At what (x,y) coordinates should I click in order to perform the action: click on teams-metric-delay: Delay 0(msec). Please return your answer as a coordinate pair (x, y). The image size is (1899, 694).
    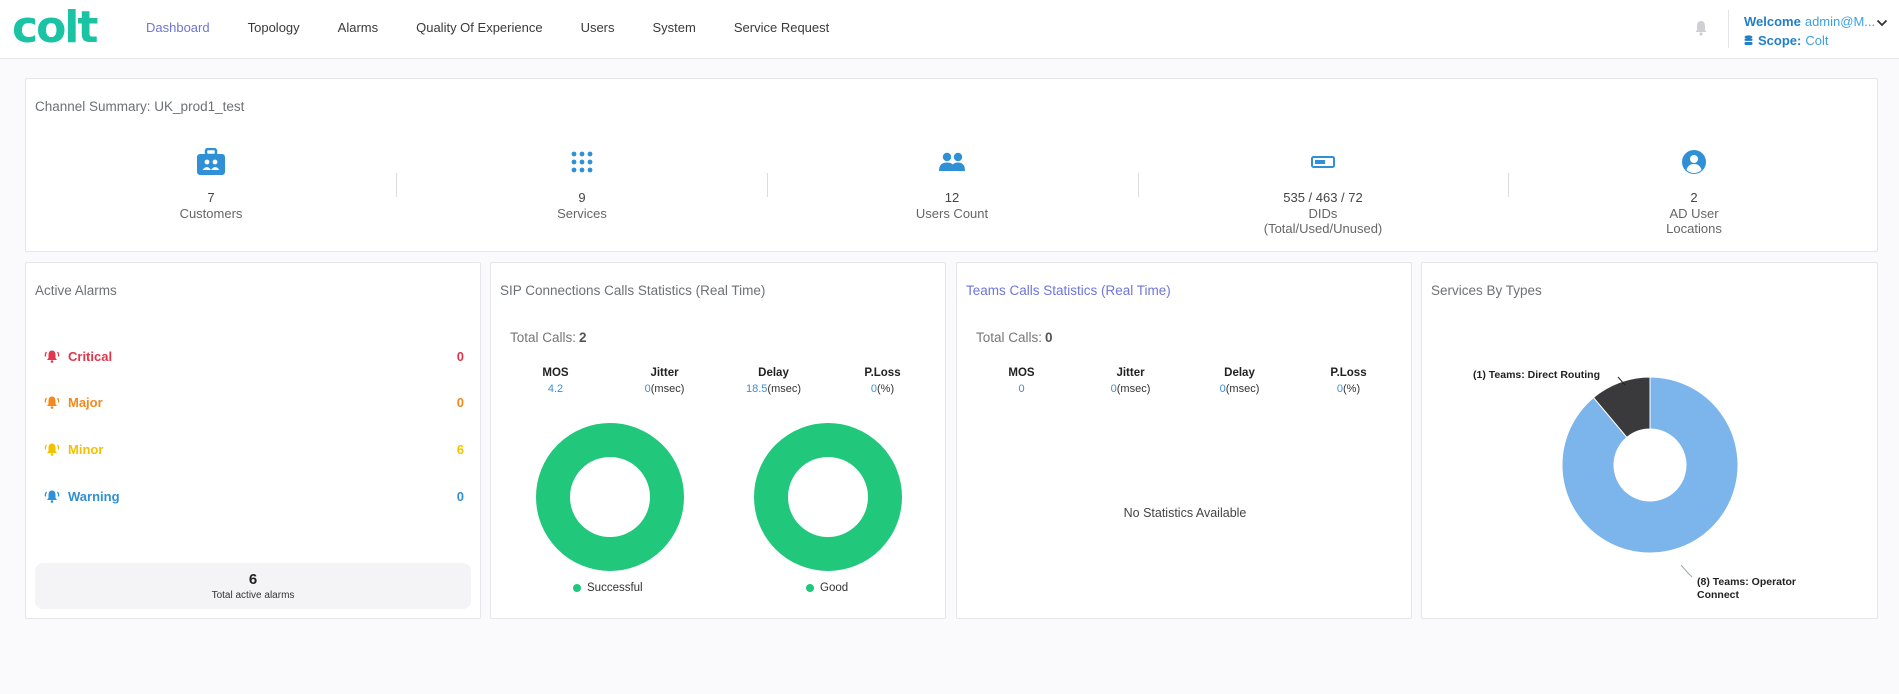
    Looking at the image, I should click on (1239, 381).